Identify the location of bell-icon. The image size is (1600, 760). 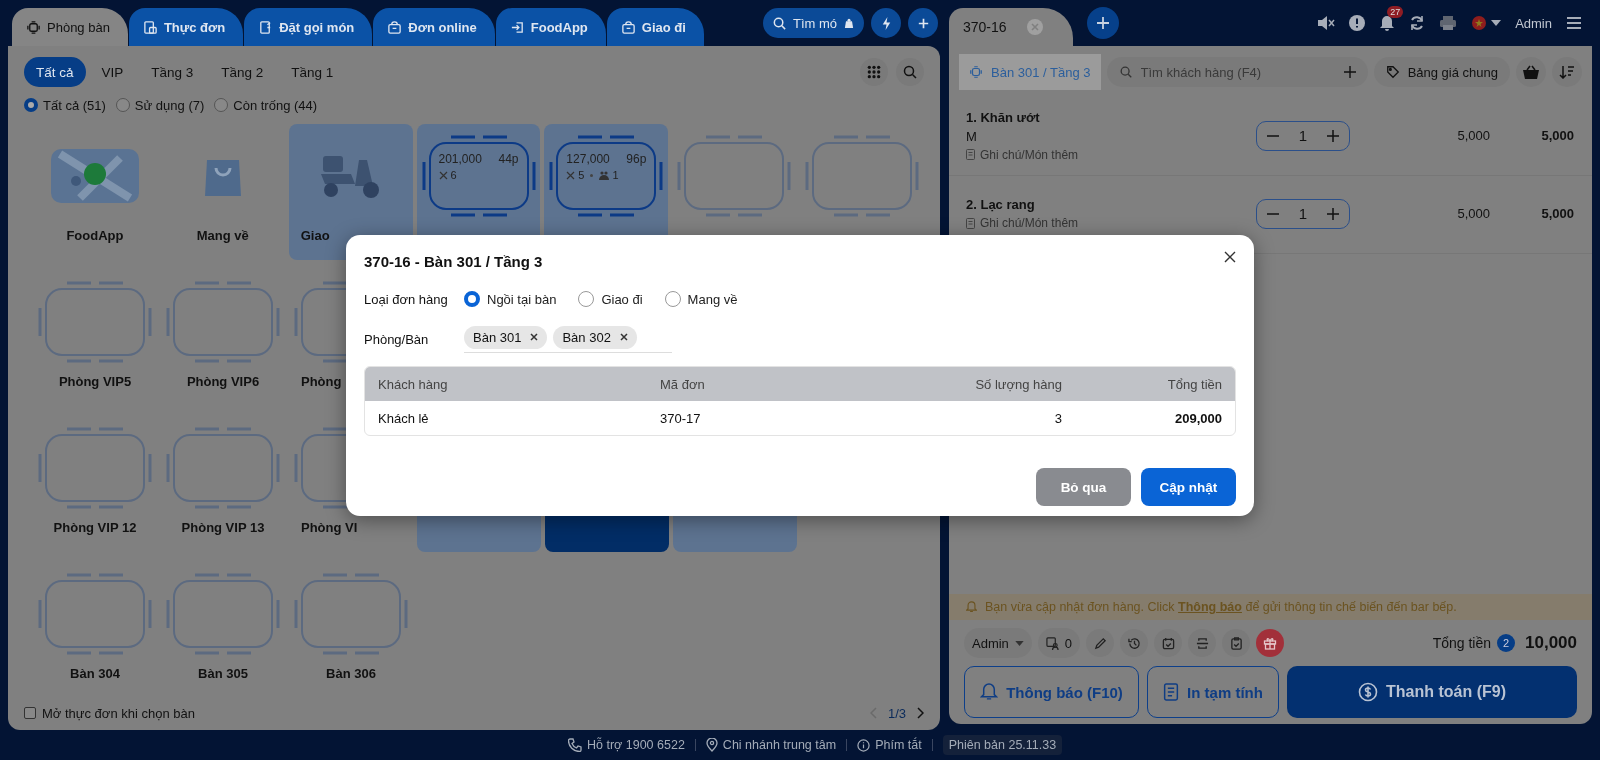
(1387, 23).